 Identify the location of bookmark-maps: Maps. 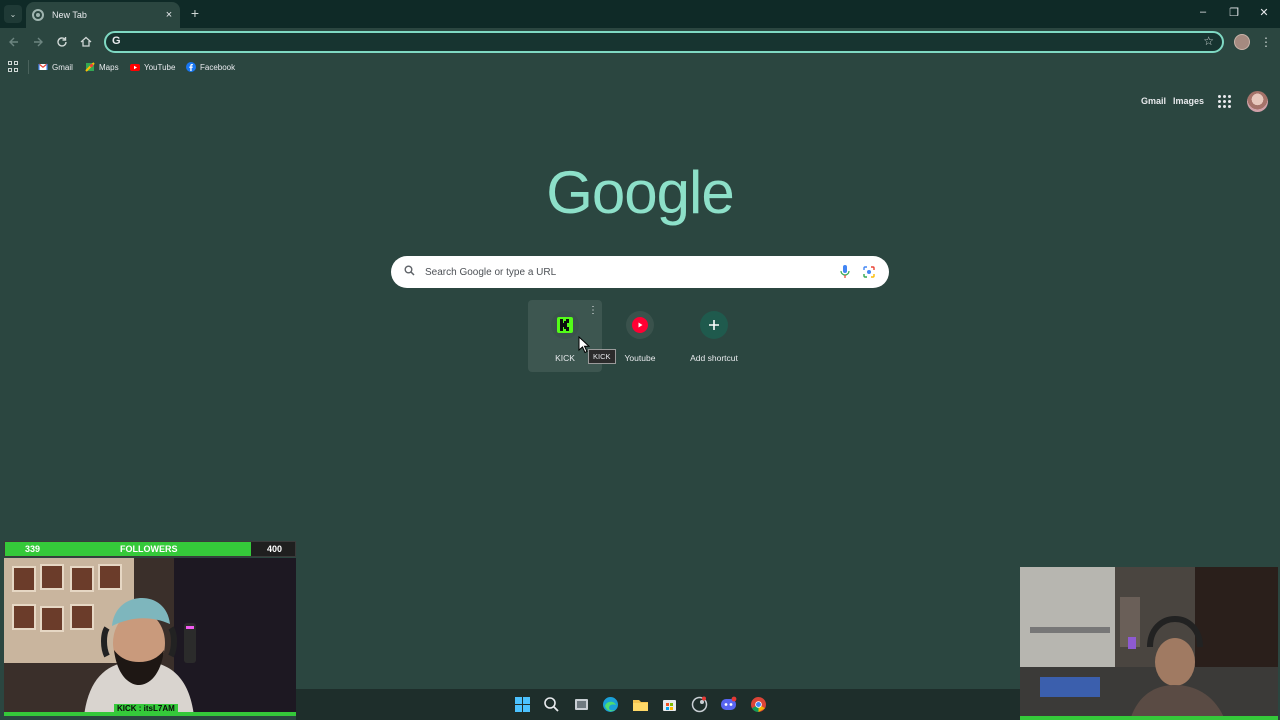
(102, 67).